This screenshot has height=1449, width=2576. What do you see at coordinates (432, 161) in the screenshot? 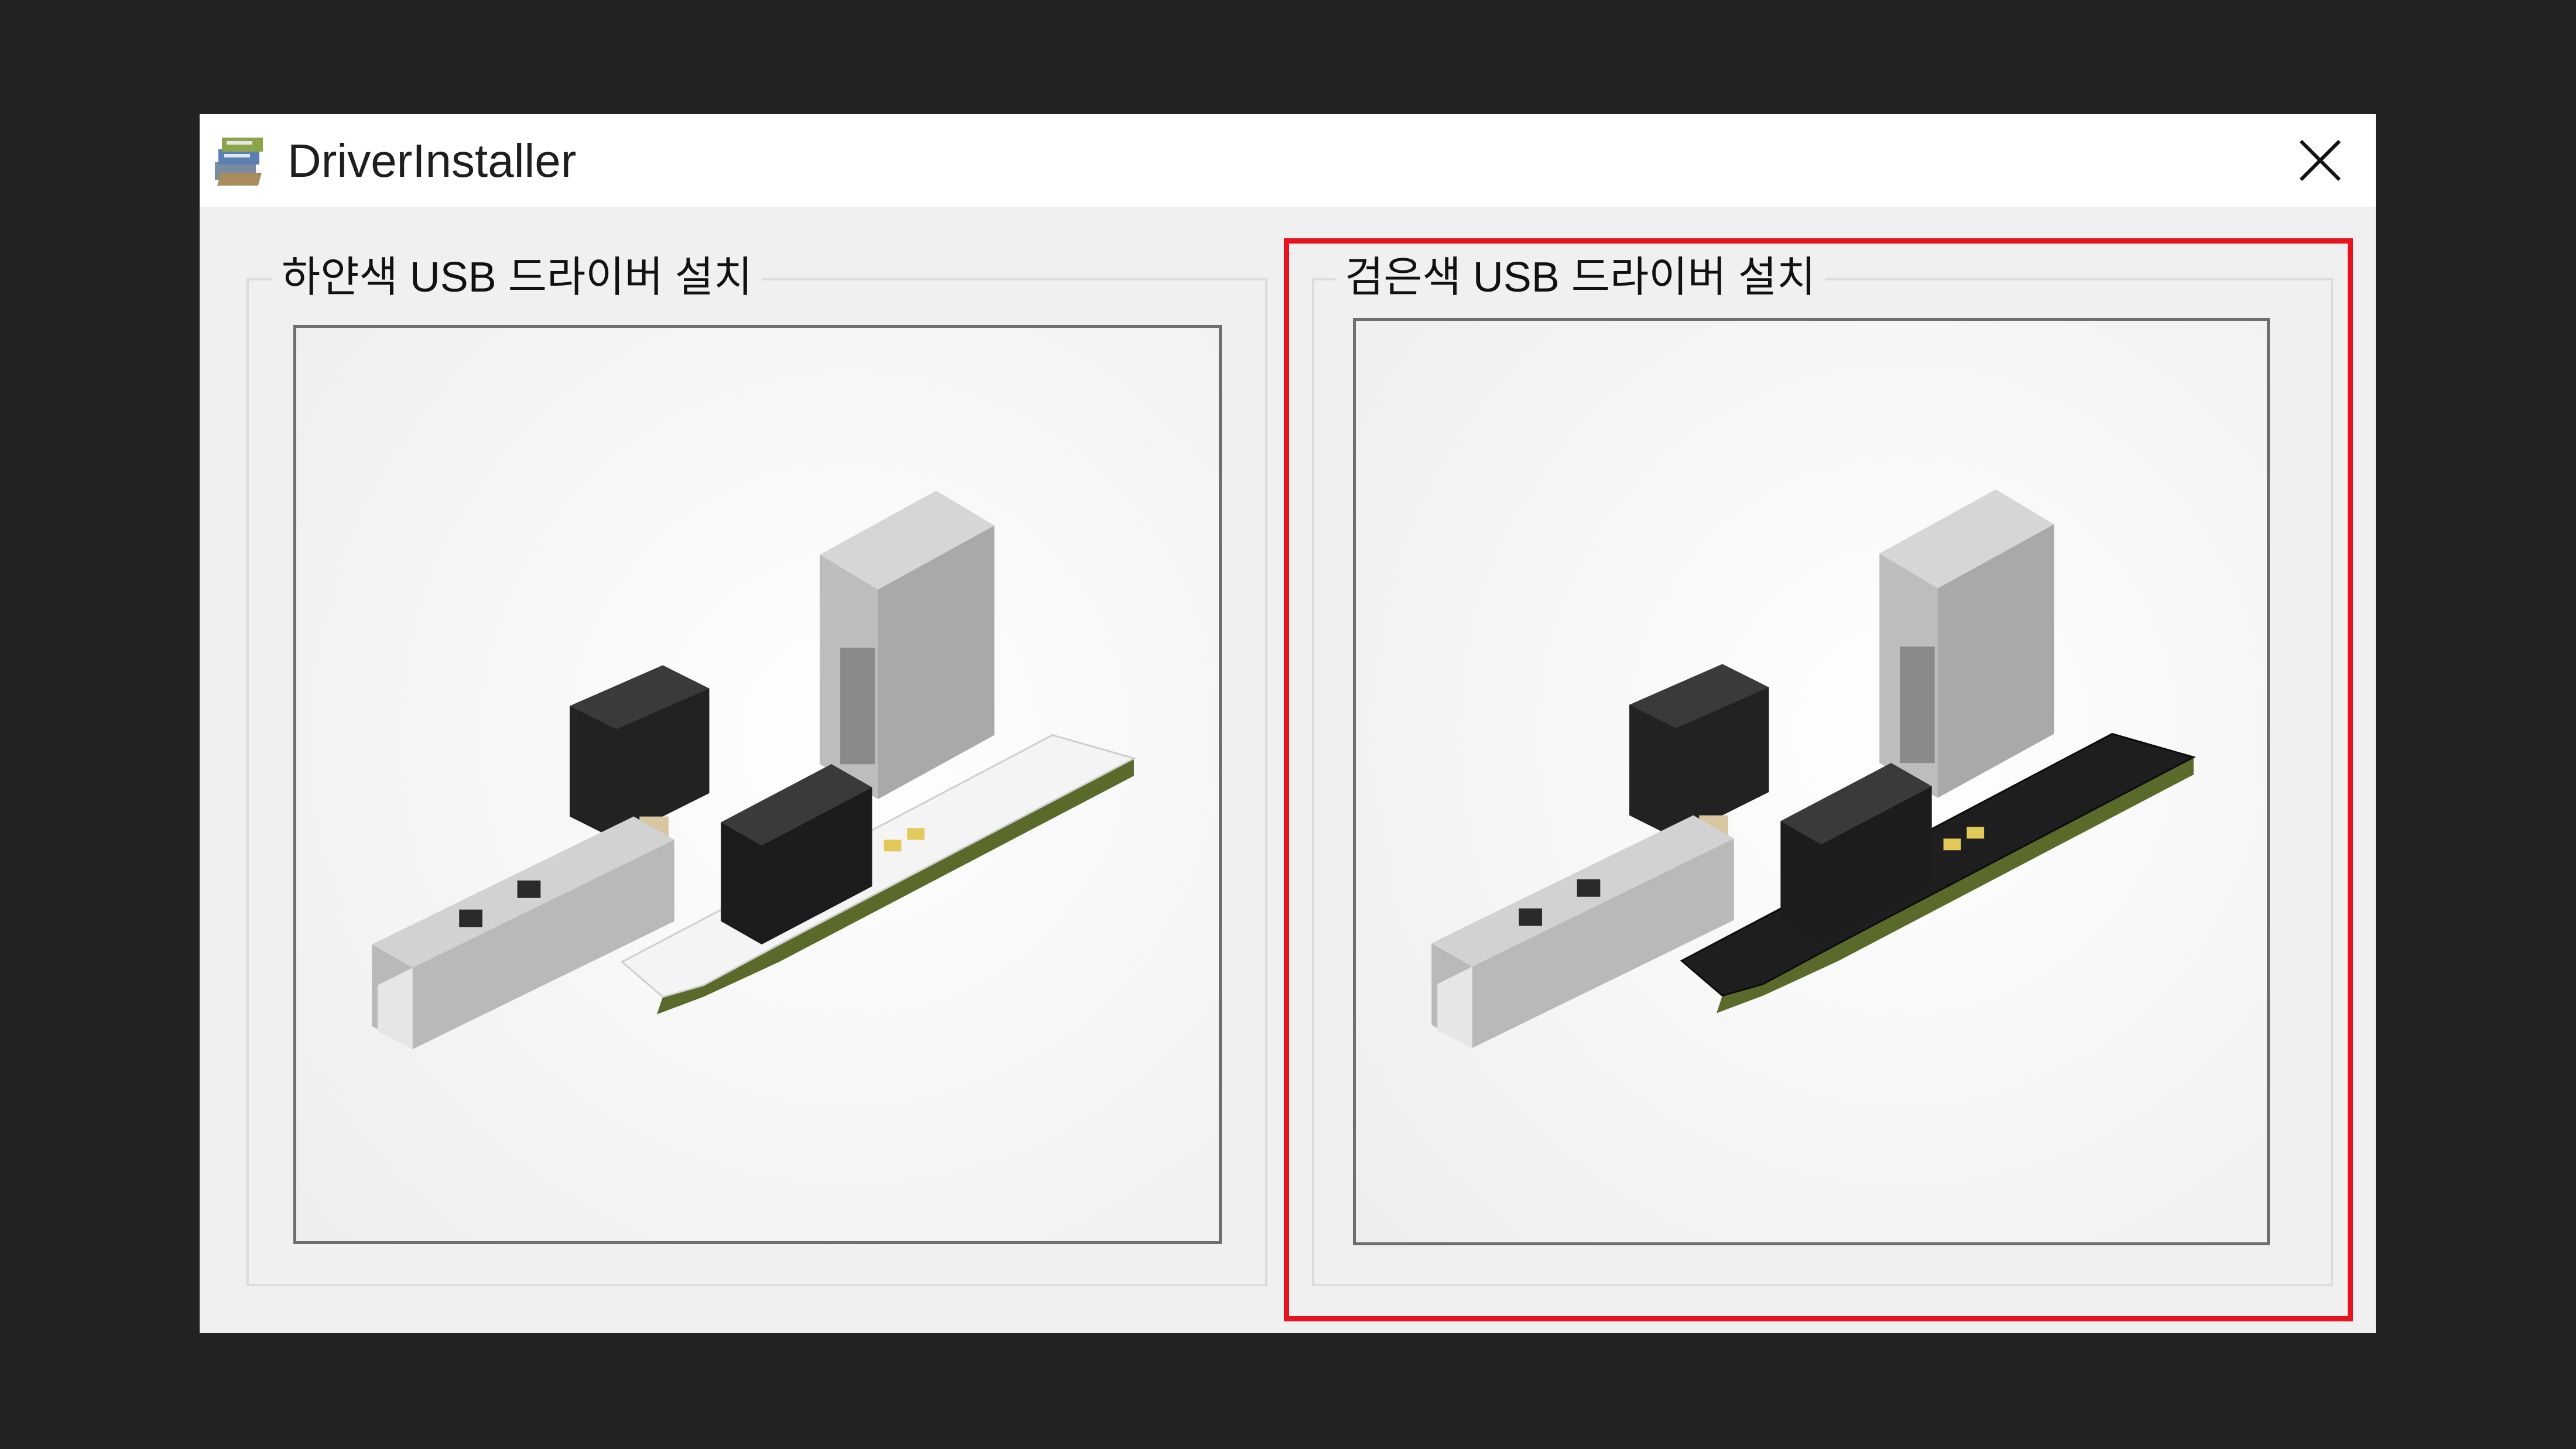
I see `window-title: DriverInstaller` at bounding box center [432, 161].